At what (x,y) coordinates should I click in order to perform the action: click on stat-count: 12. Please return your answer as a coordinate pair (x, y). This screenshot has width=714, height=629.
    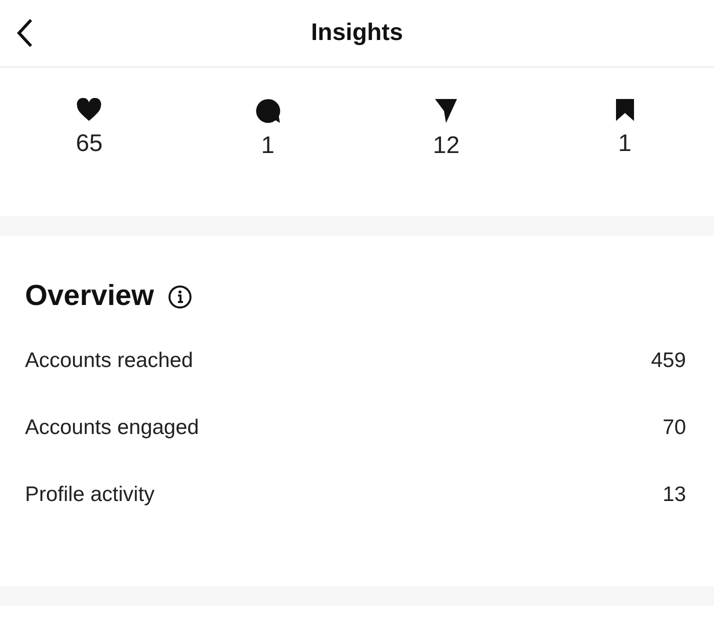
    Looking at the image, I should click on (446, 146).